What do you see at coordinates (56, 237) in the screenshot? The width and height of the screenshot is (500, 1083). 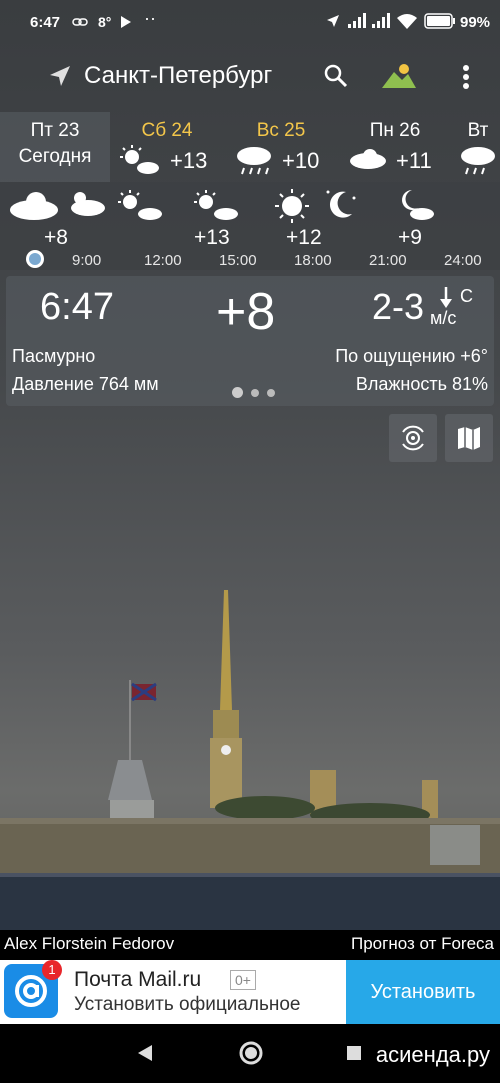 I see `hour-temp: +8` at bounding box center [56, 237].